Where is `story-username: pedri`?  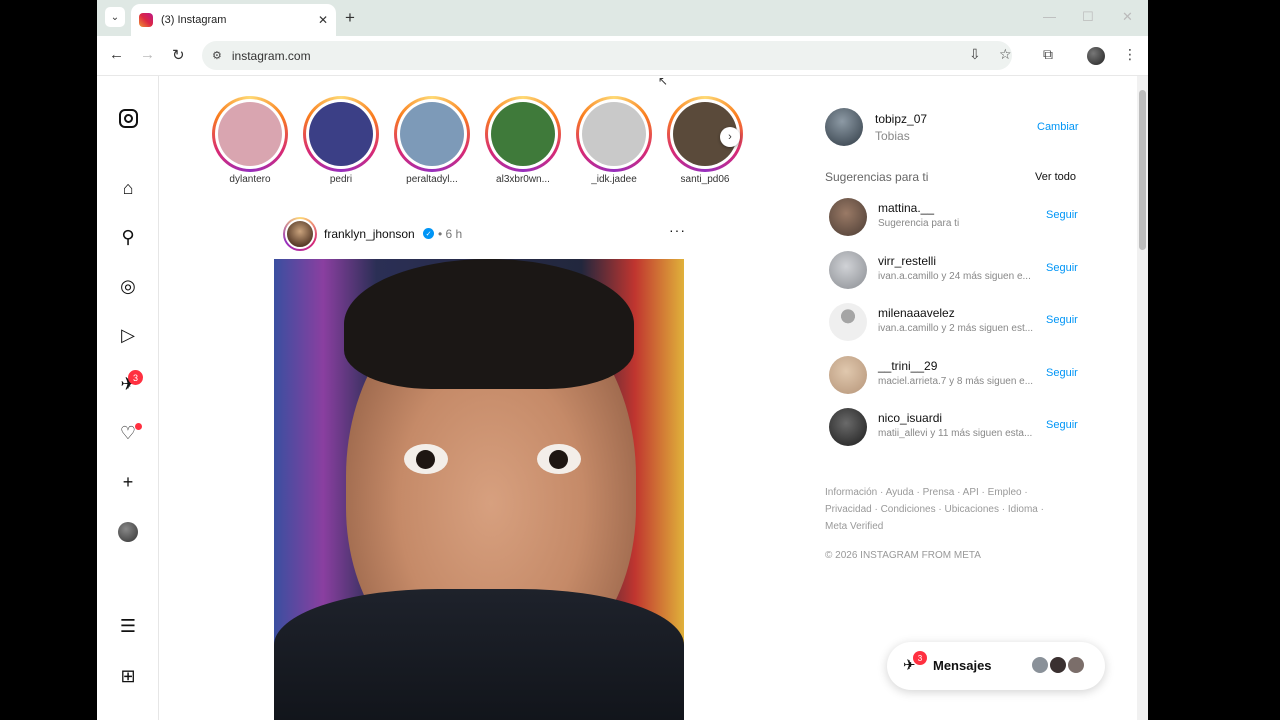 story-username: pedri is located at coordinates (341, 179).